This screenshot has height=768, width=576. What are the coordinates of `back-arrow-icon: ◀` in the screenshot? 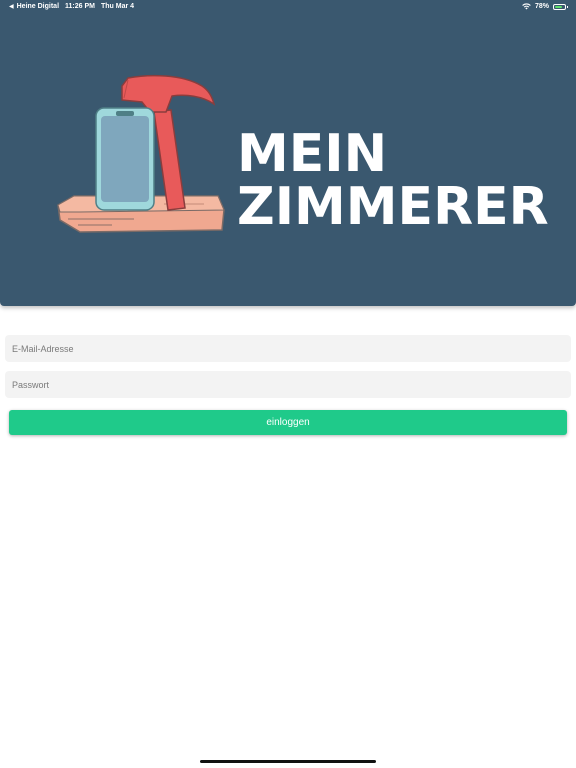 It's located at (11, 6).